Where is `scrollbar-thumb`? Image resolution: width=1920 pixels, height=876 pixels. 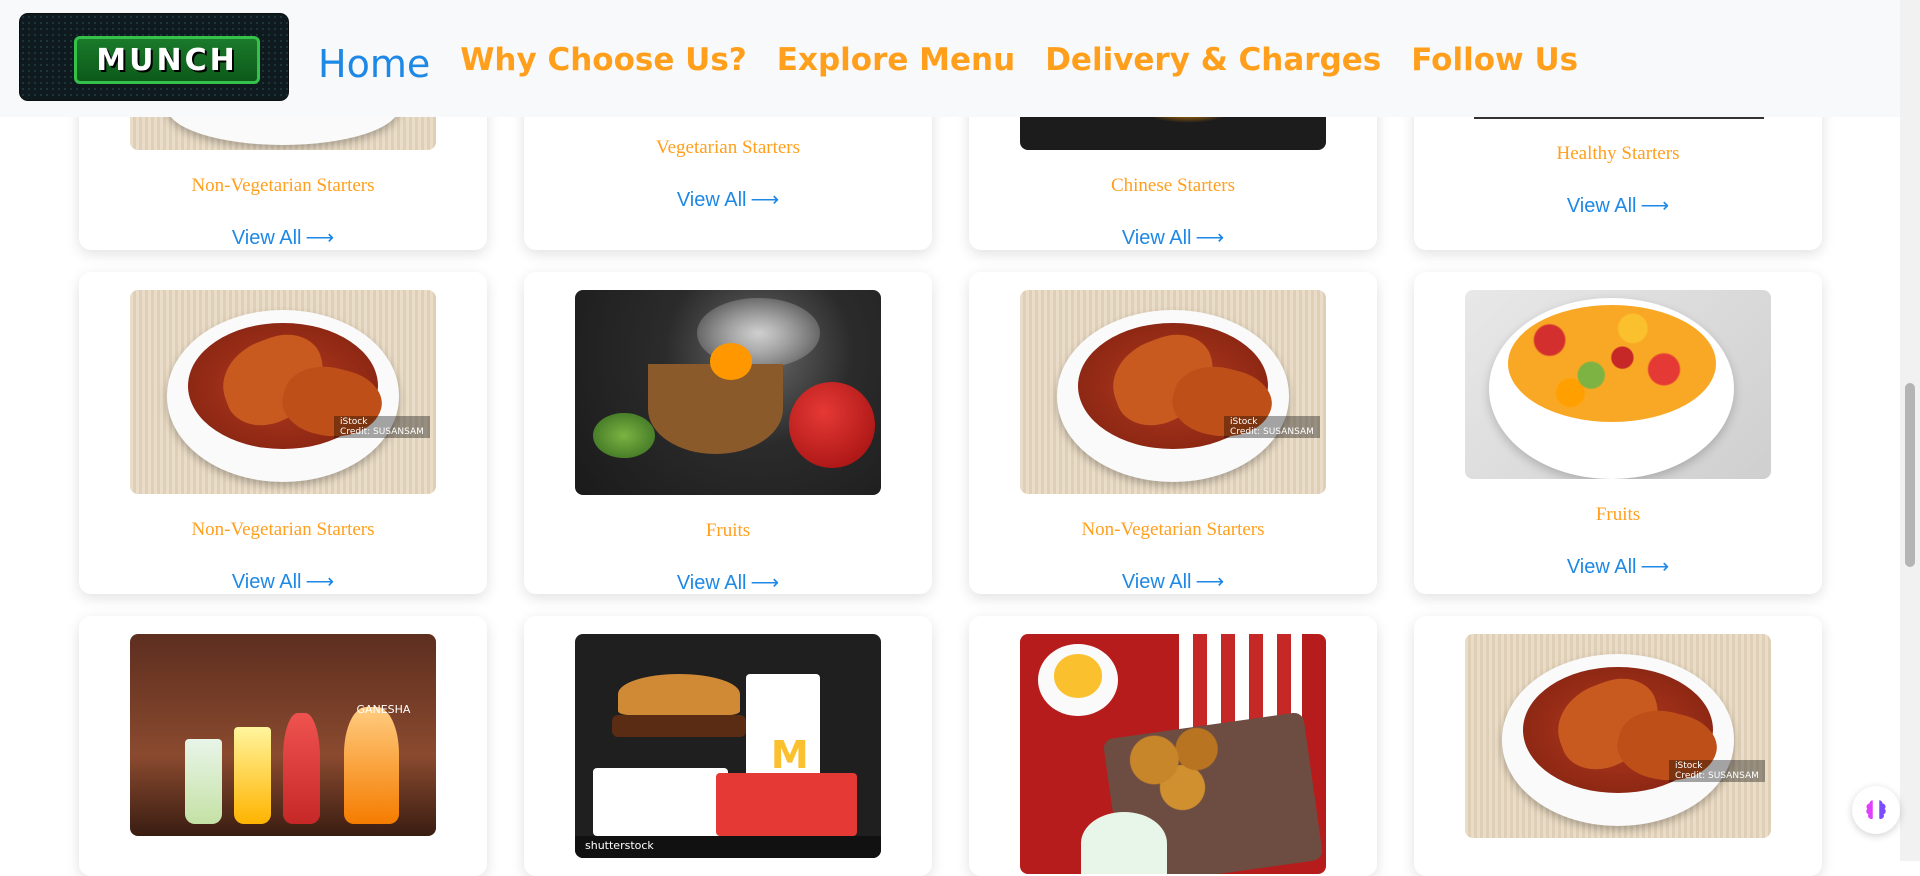 scrollbar-thumb is located at coordinates (1910, 475).